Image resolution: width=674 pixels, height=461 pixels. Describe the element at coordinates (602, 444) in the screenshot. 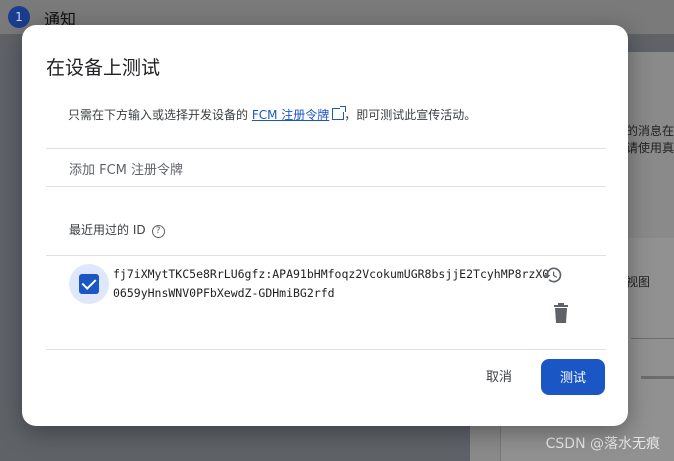

I see `watermark: CSDN @落水无痕` at that location.